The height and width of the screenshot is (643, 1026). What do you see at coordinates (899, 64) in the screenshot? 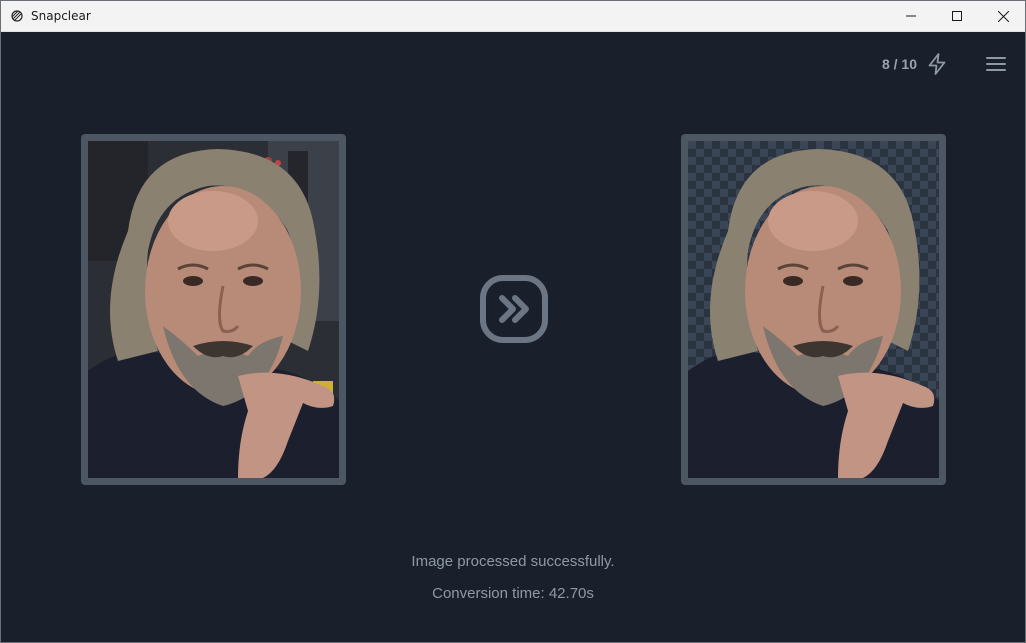
I see `credits-counter: 8 / 10` at bounding box center [899, 64].